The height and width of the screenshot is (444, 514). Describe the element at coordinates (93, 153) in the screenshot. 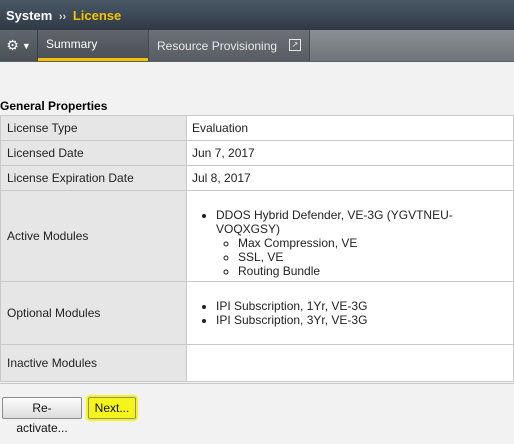

I see `licensed-date-label: Licensed Date` at that location.